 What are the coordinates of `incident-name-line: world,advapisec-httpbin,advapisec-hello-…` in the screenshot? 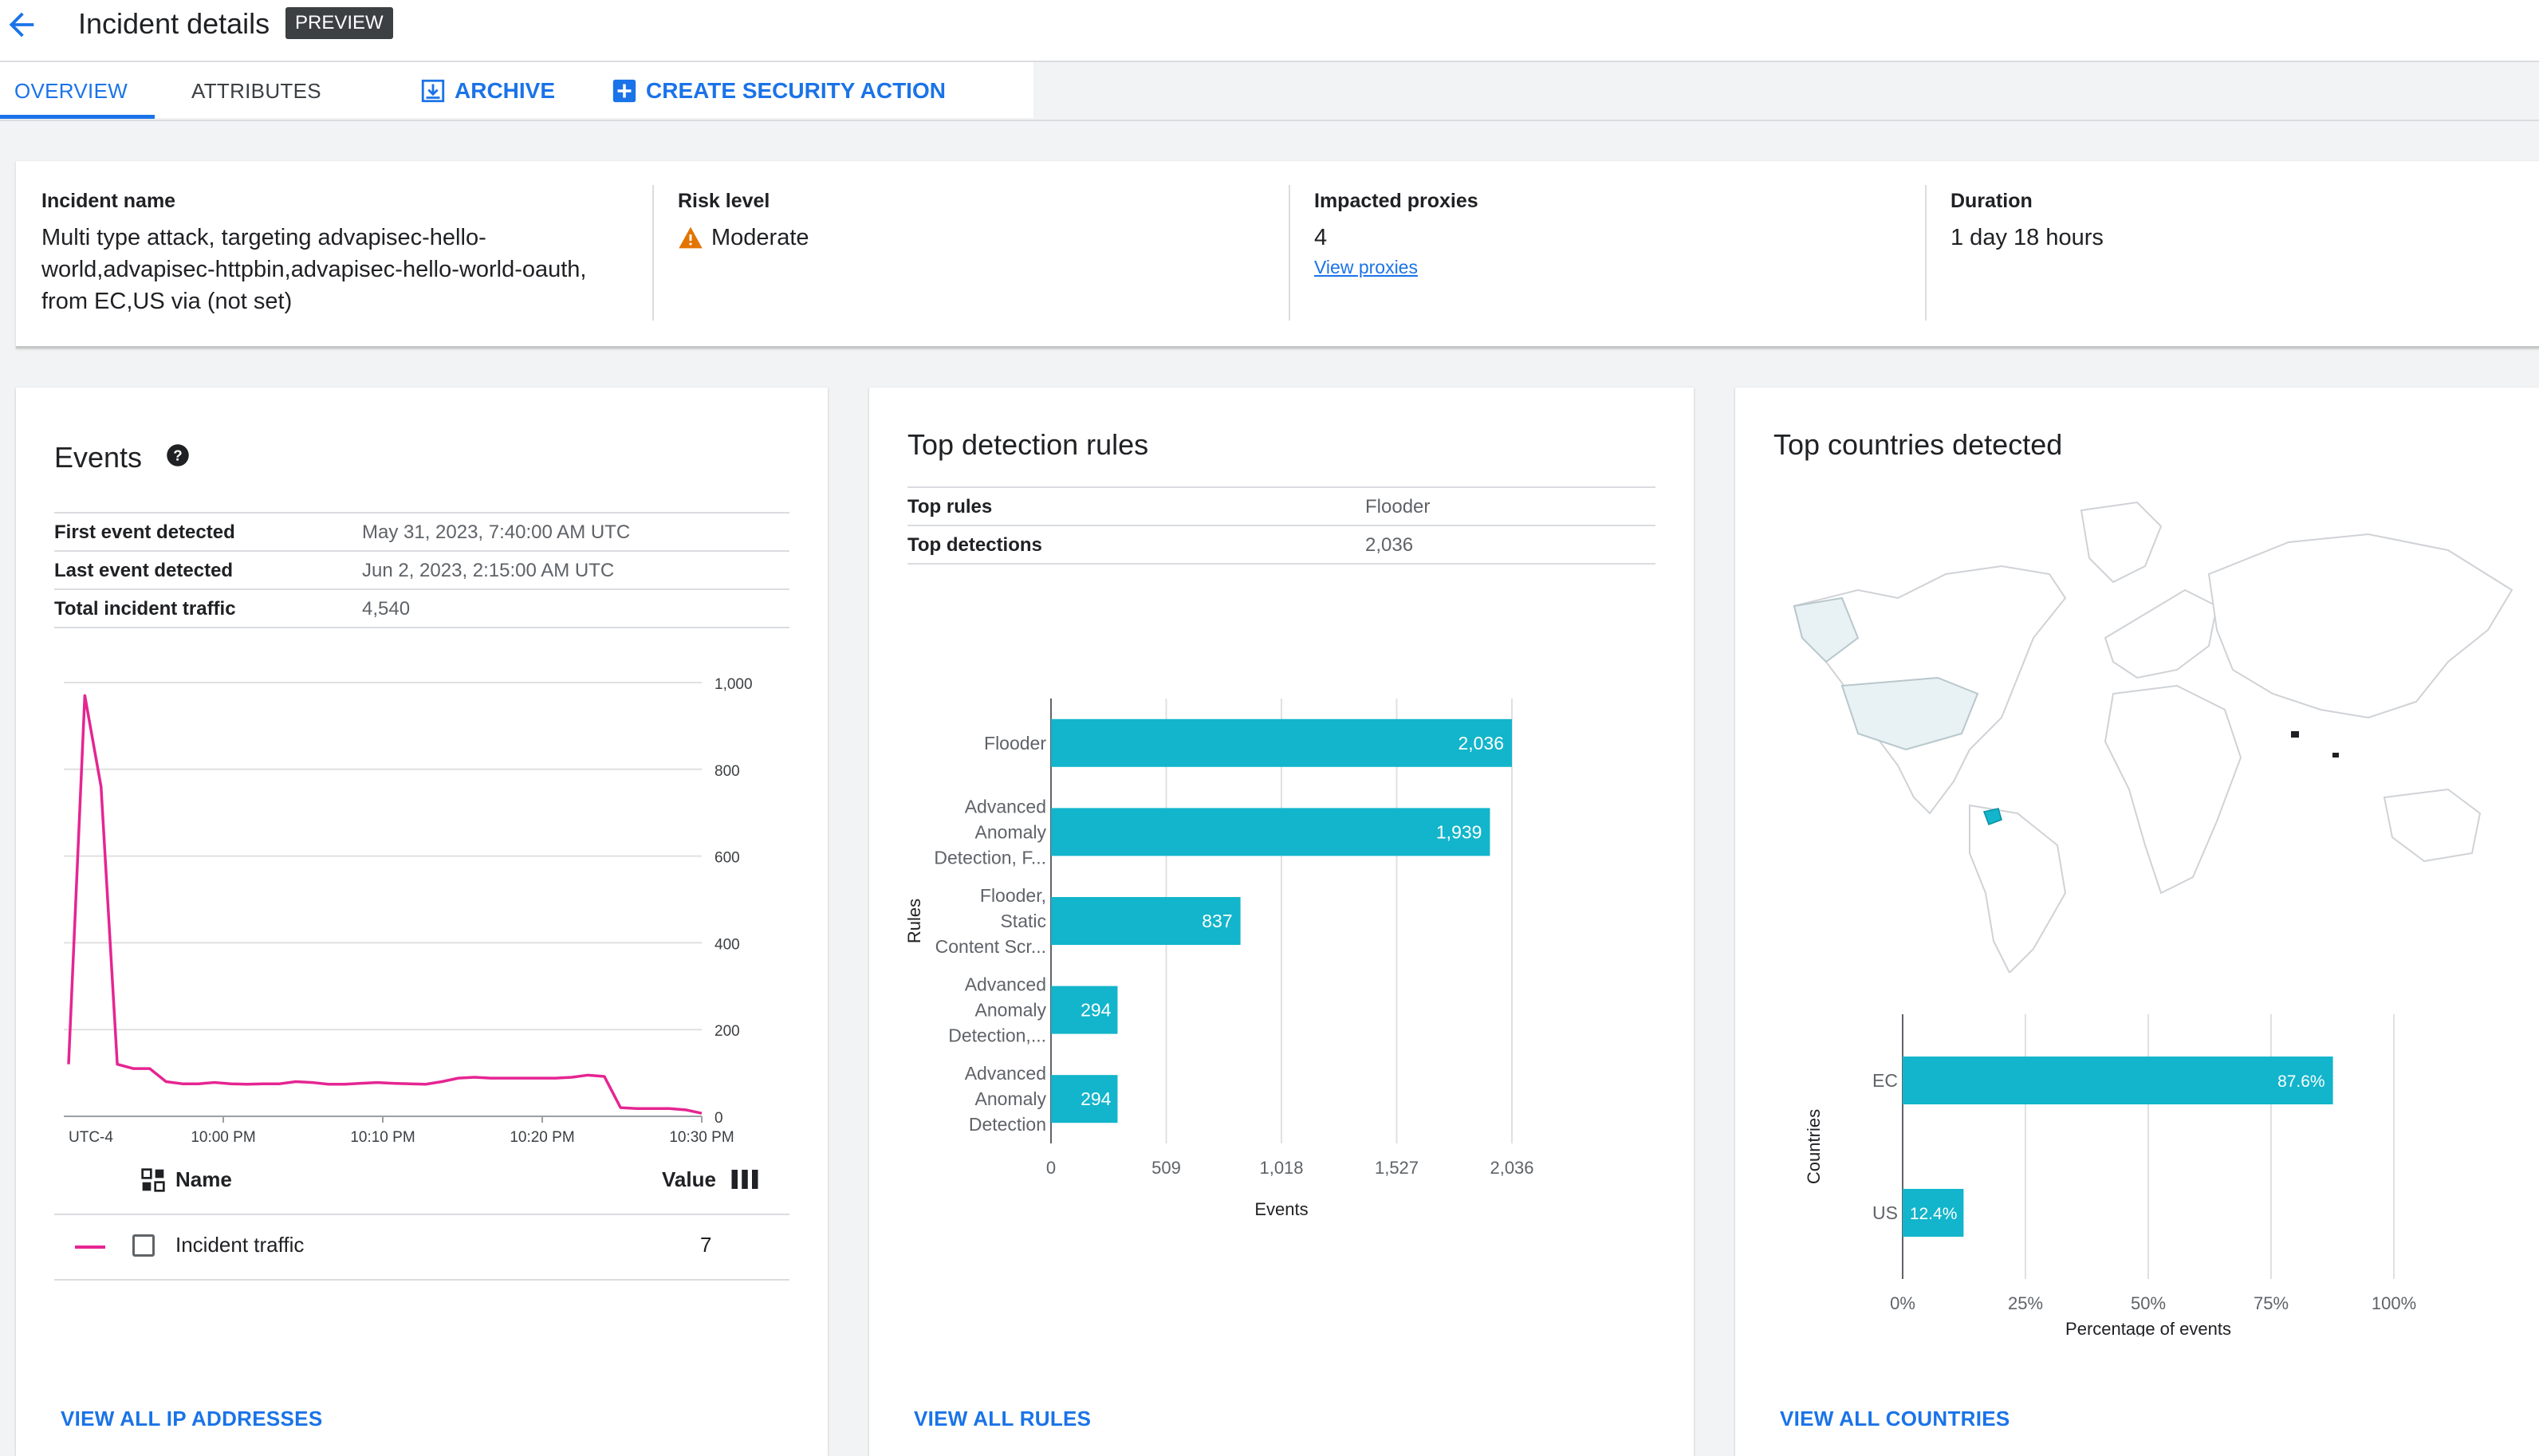 It's located at (314, 269).